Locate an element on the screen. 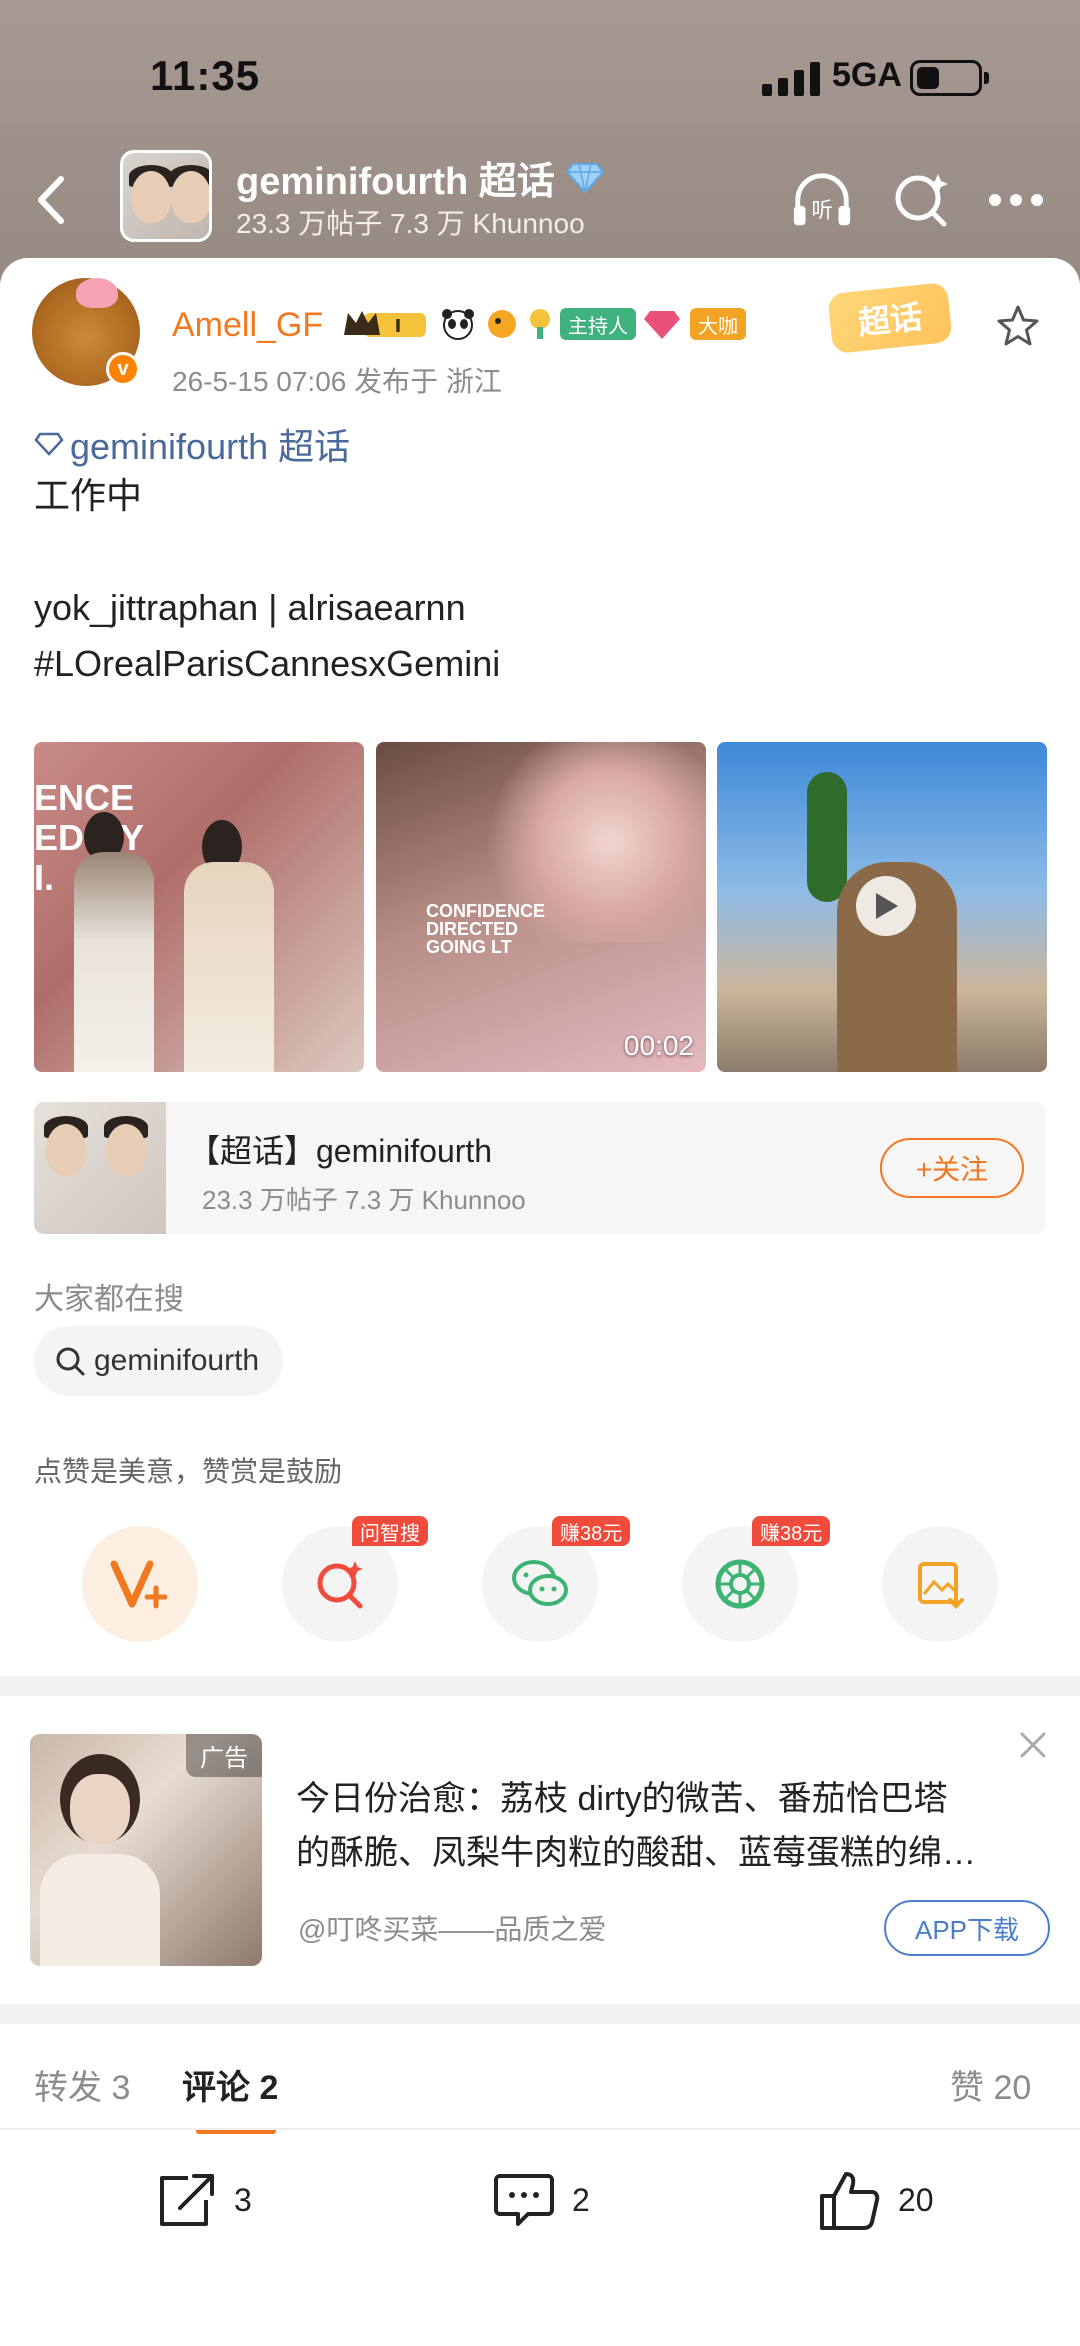  ai-search-tag: 问智搜 is located at coordinates (390, 1531).